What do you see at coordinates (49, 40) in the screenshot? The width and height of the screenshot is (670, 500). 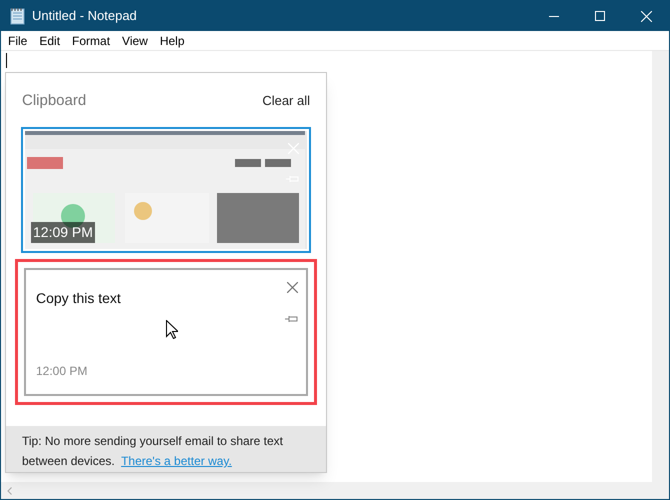 I see `menu-item: Edit` at bounding box center [49, 40].